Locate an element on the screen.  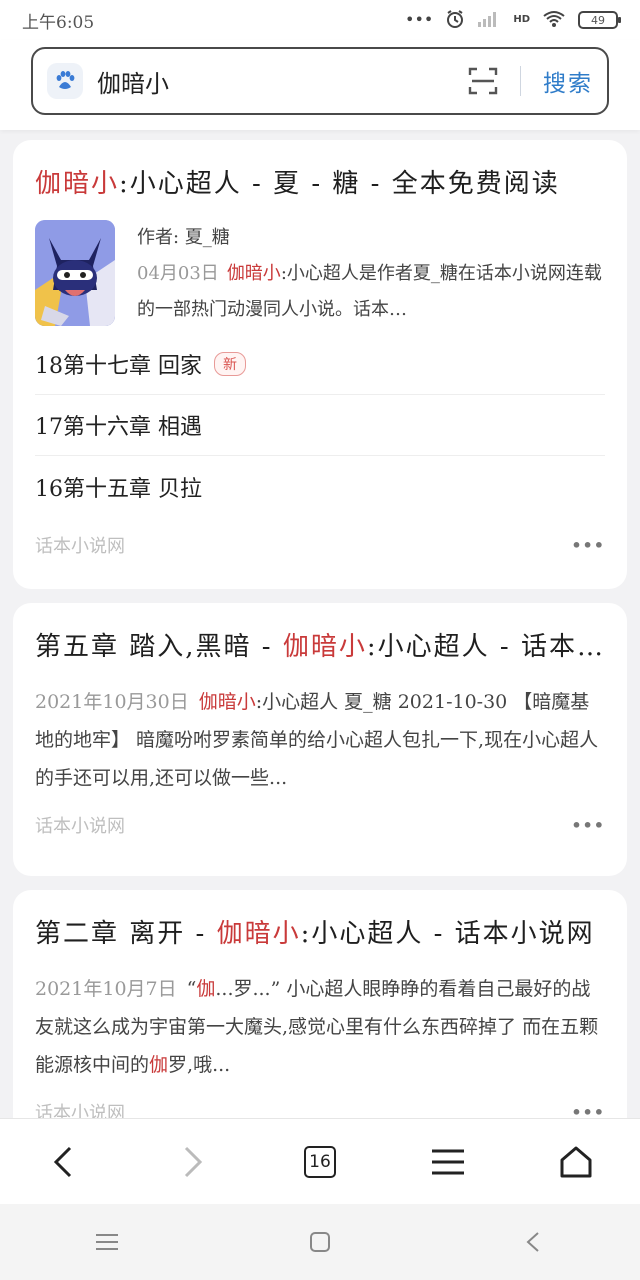
menu-button is located at coordinates (448, 1162).